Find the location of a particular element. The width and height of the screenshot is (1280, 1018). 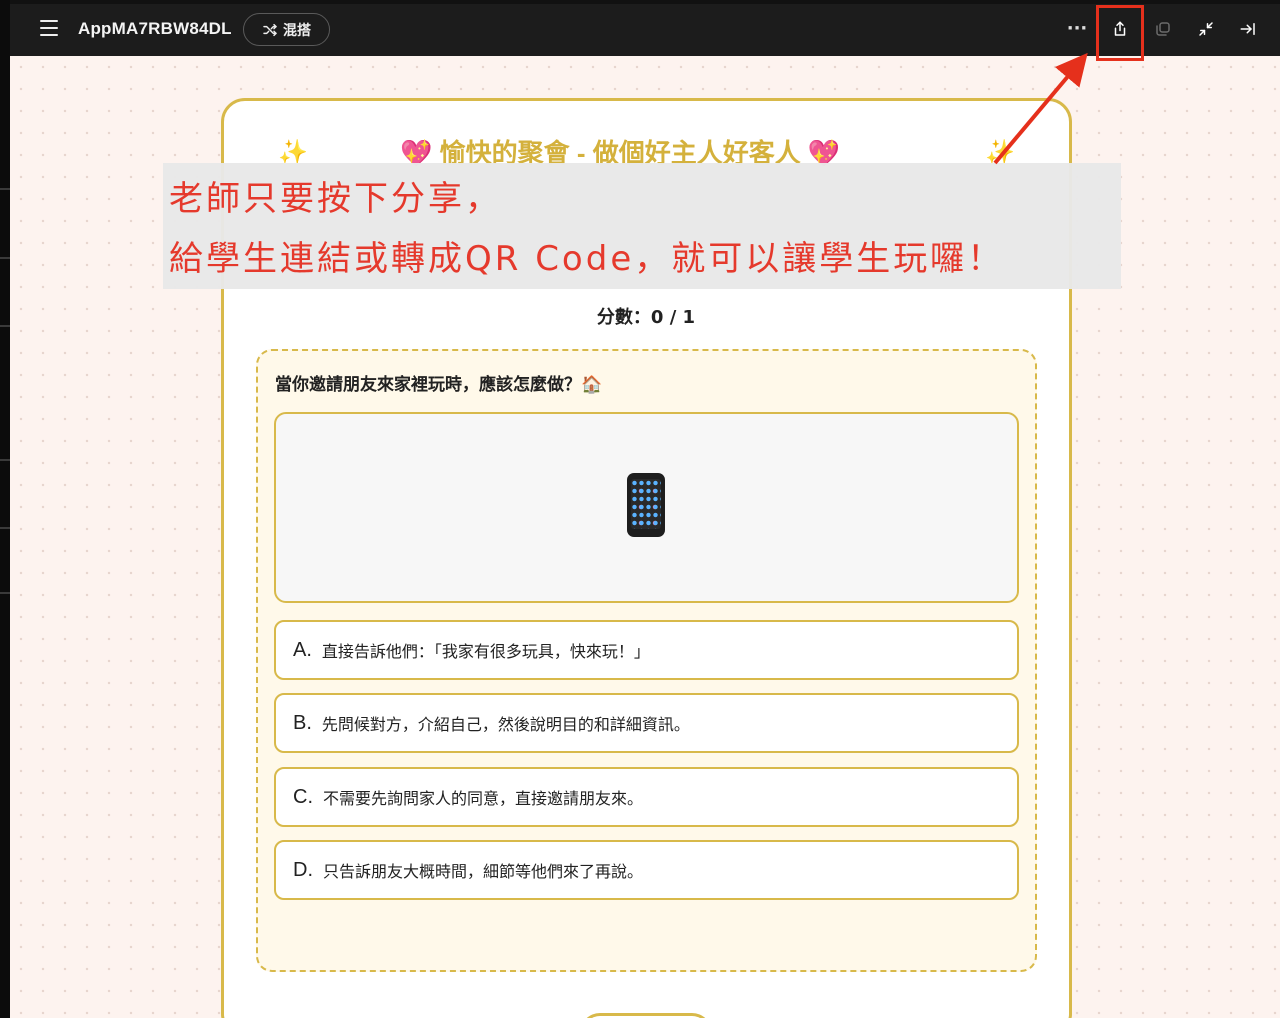

sparkle-left: ✨ is located at coordinates (293, 152).